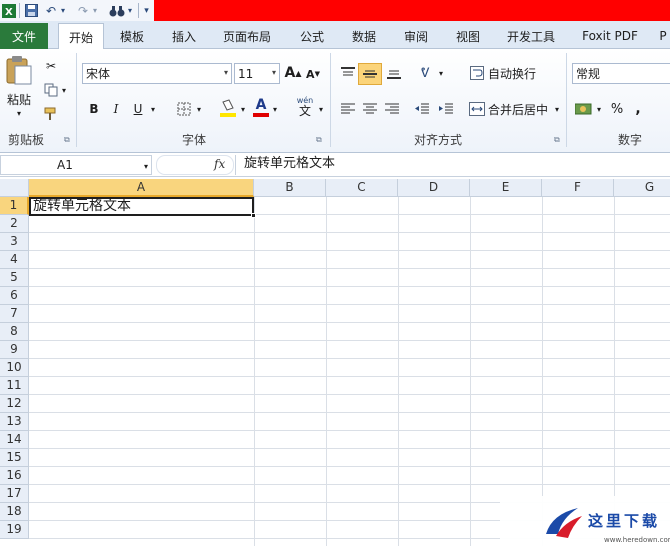  Describe the element at coordinates (319, 140) in the screenshot. I see `font-dialog-launcher-icon: ⧉` at that location.